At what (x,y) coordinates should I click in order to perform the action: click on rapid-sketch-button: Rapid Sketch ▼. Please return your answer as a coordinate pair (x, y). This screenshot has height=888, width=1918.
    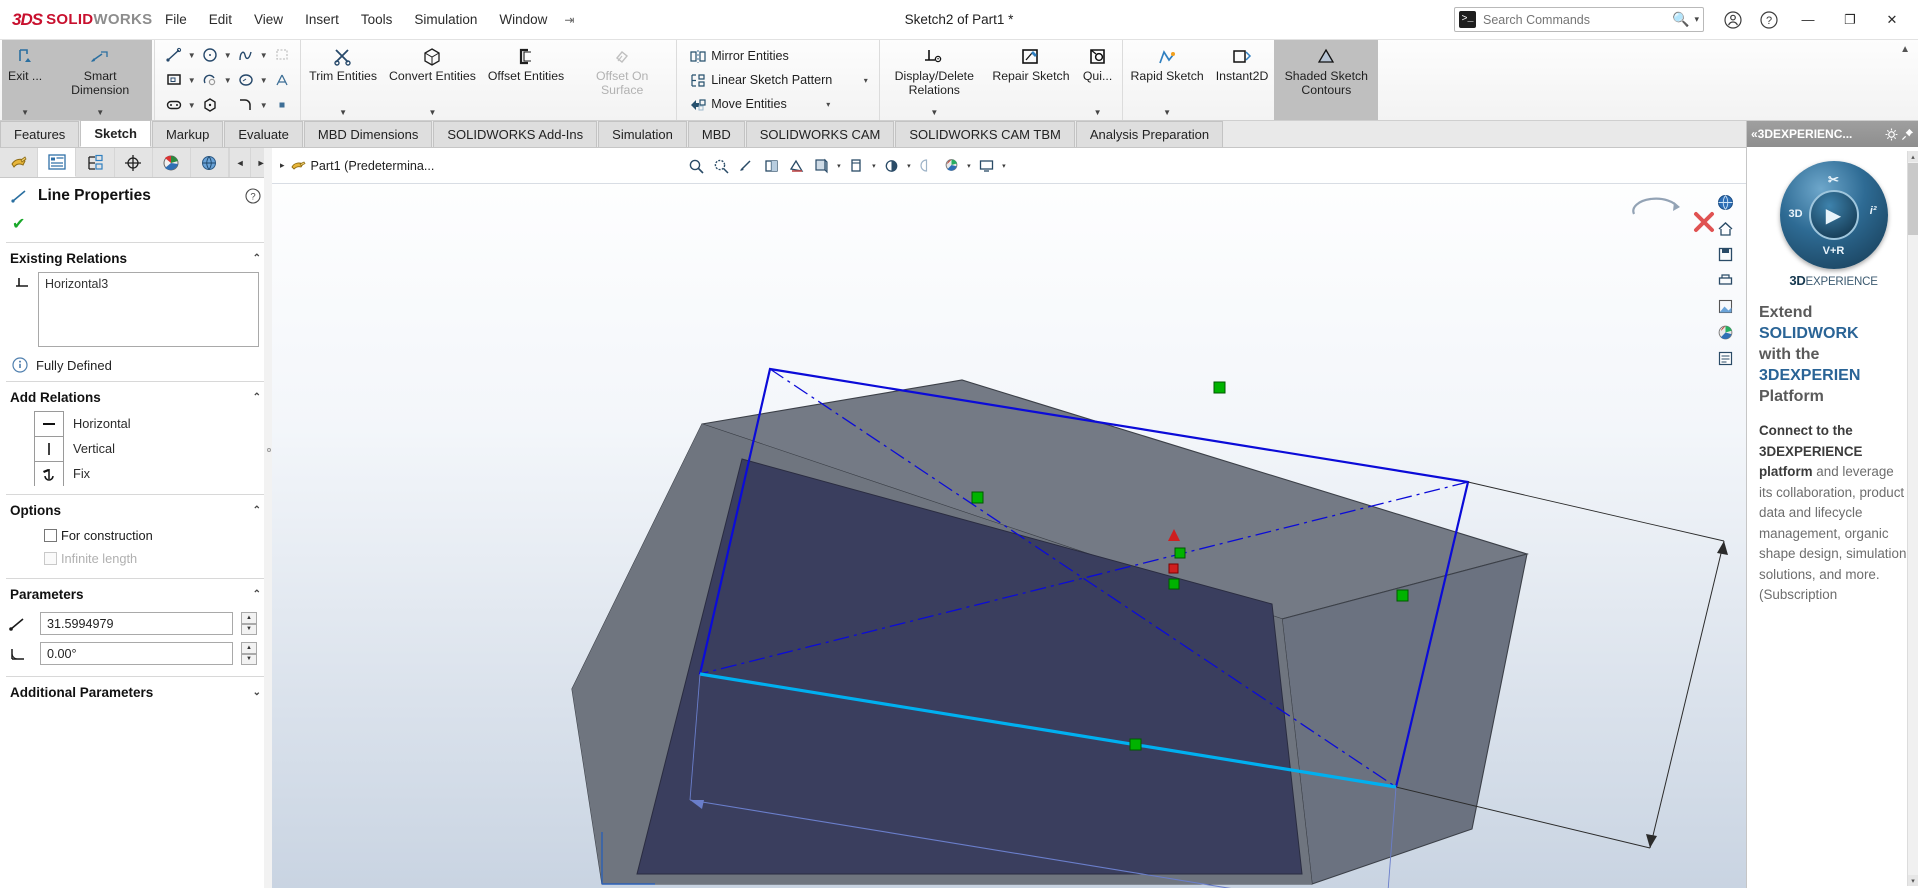
    Looking at the image, I should click on (1167, 80).